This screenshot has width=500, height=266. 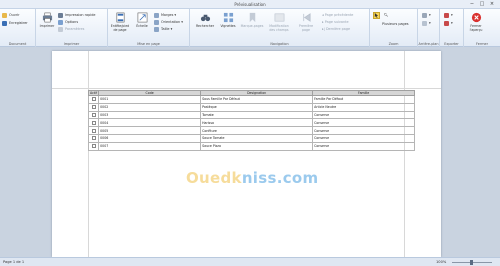 I want to click on multiple-pages-button: Plusieurs pages, so click(x=395, y=24).